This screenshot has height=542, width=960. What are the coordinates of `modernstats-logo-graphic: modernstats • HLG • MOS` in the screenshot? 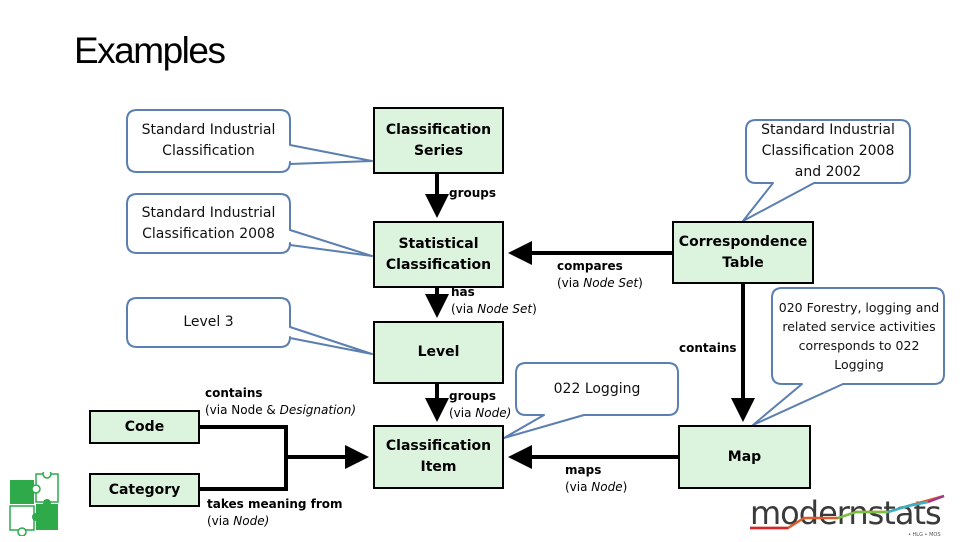 It's located at (847, 516).